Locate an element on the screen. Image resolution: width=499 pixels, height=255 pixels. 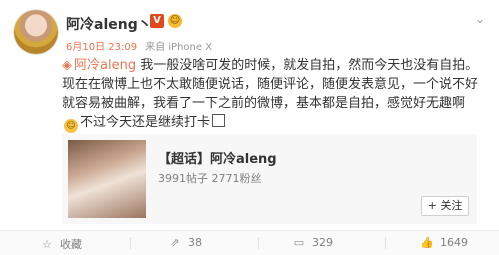
post-meta: 6月10日 23:09 来自 iPhone X is located at coordinates (139, 45).